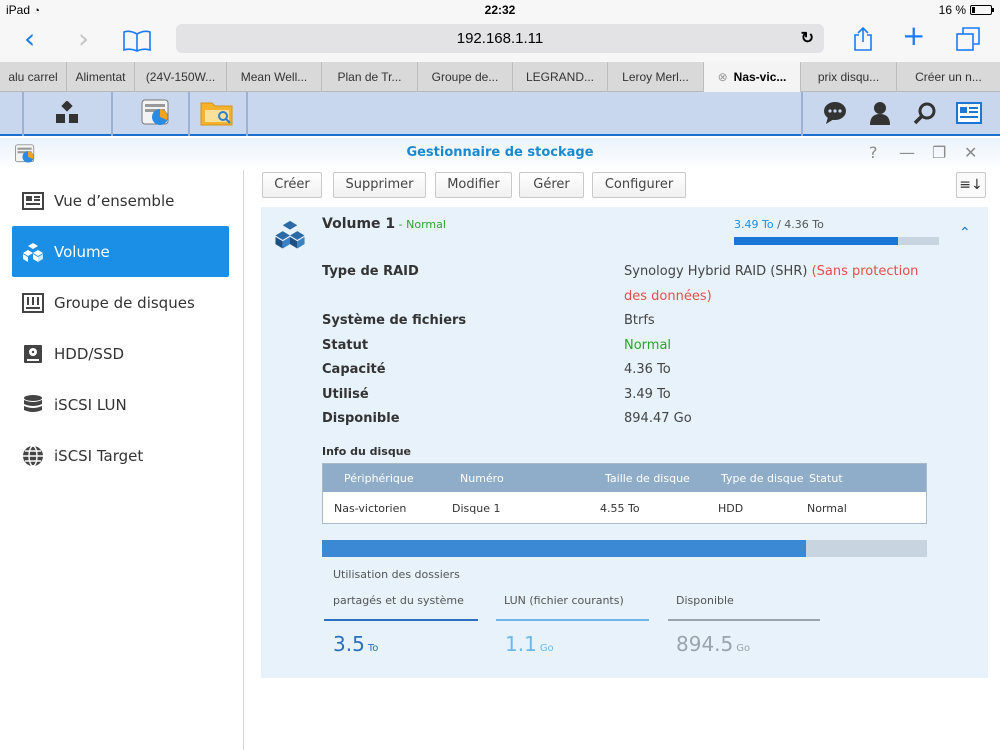 Image resolution: width=1000 pixels, height=750 pixels. What do you see at coordinates (290, 236) in the screenshot?
I see `volume-icon` at bounding box center [290, 236].